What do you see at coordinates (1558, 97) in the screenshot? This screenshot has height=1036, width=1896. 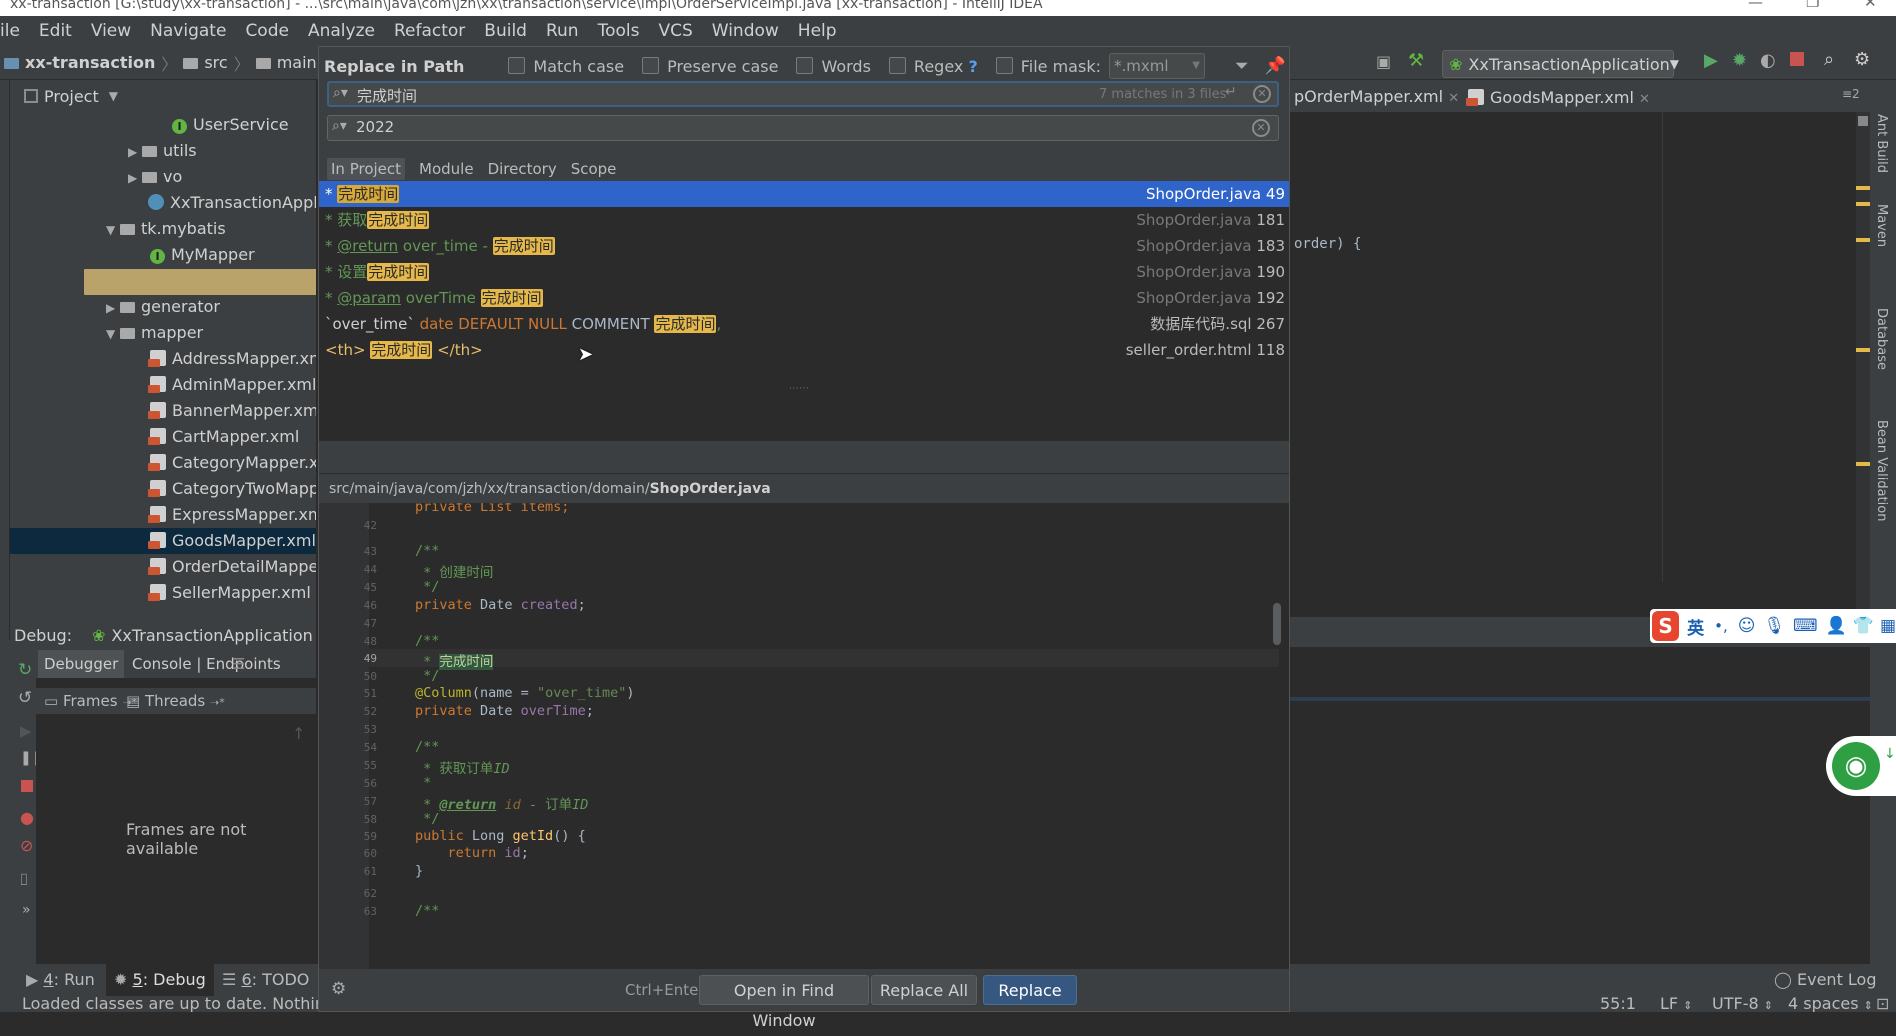 I see `editor-tab-goods-mapper: GoodsMapper.xml ✕` at bounding box center [1558, 97].